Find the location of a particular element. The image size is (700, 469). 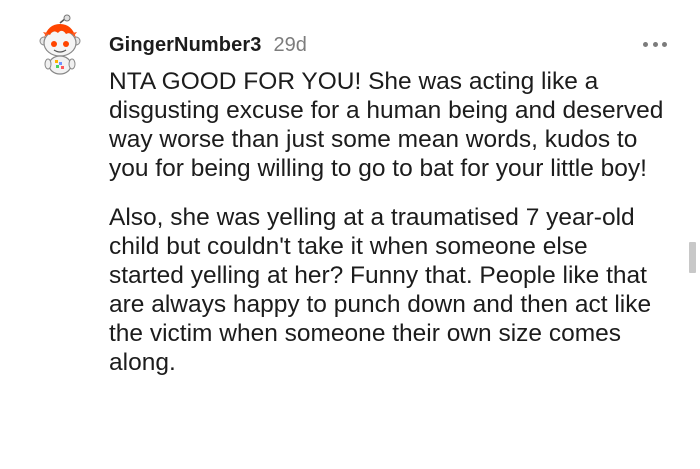

comment-timestamp: 29d is located at coordinates (289, 45).